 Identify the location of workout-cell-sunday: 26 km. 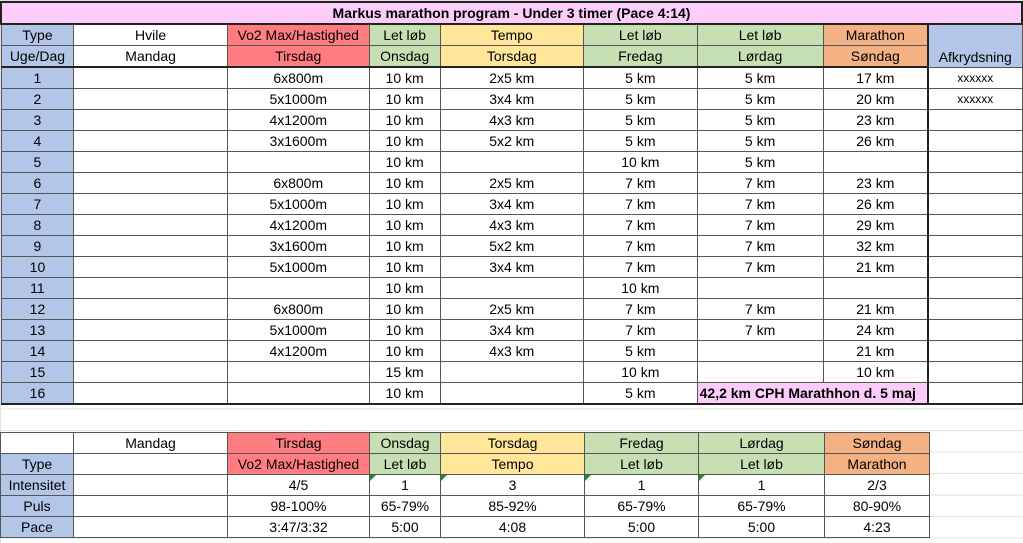
(876, 141).